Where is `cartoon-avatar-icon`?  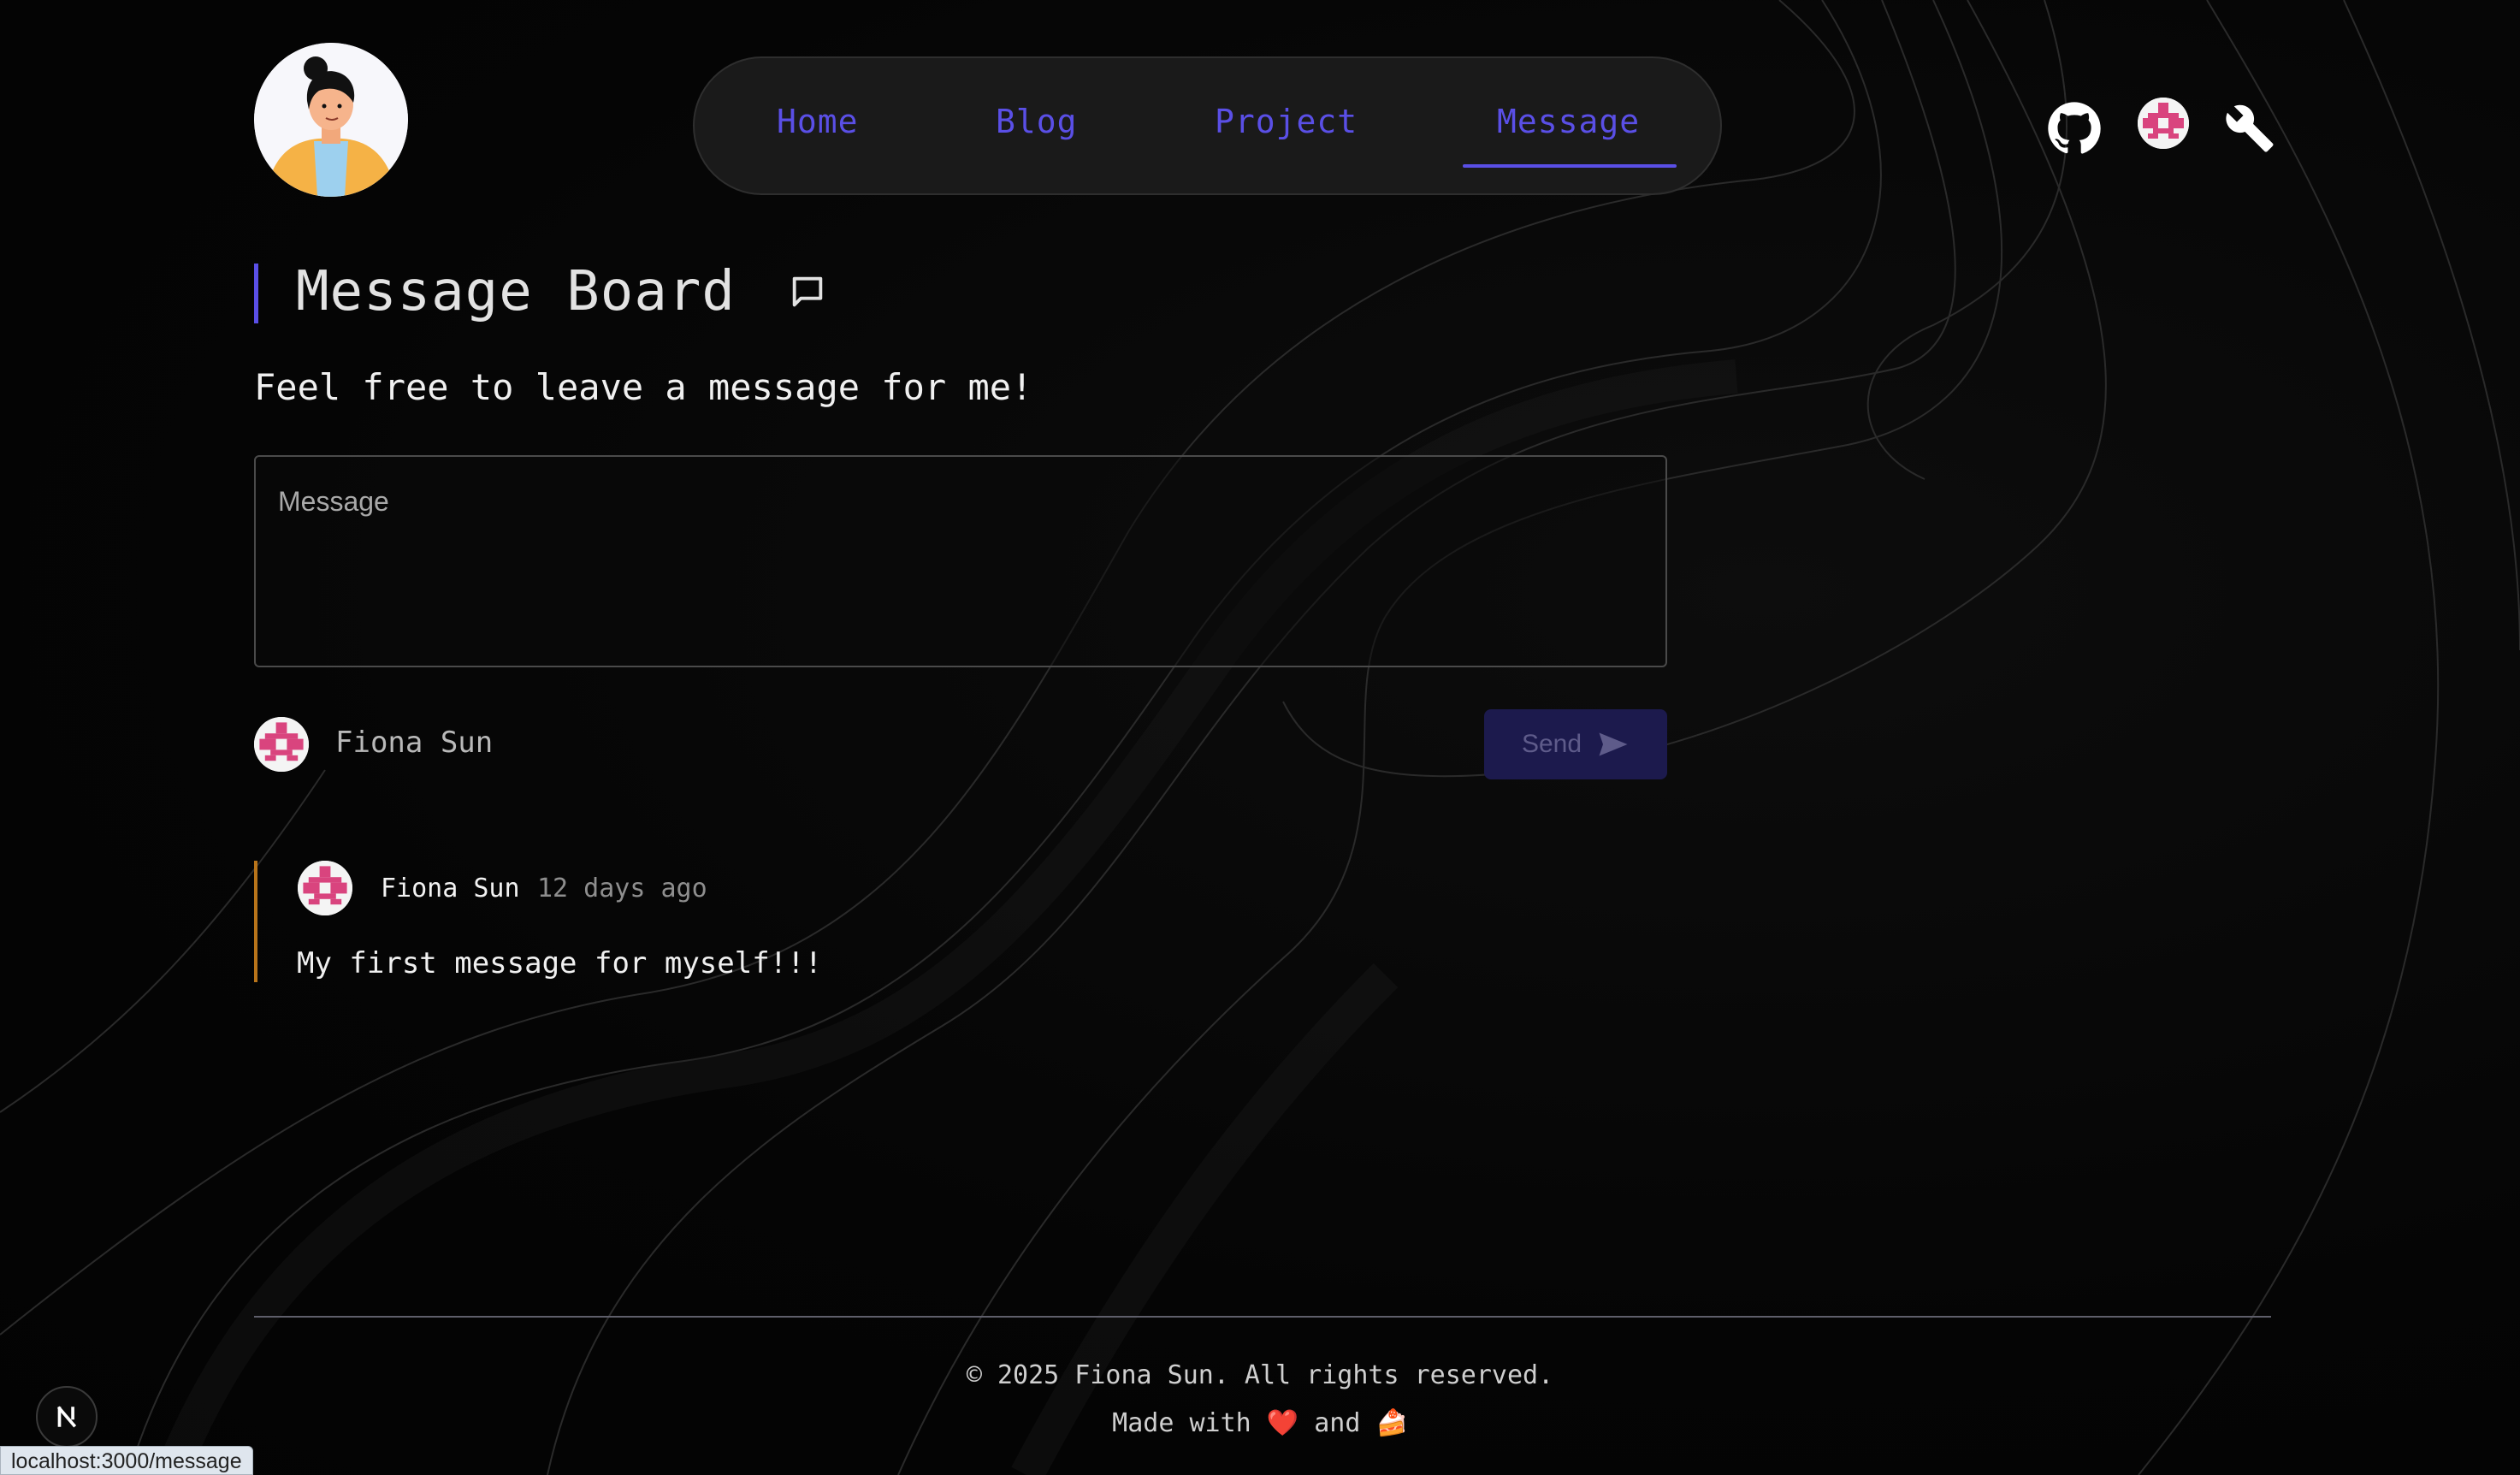 cartoon-avatar-icon is located at coordinates (331, 120).